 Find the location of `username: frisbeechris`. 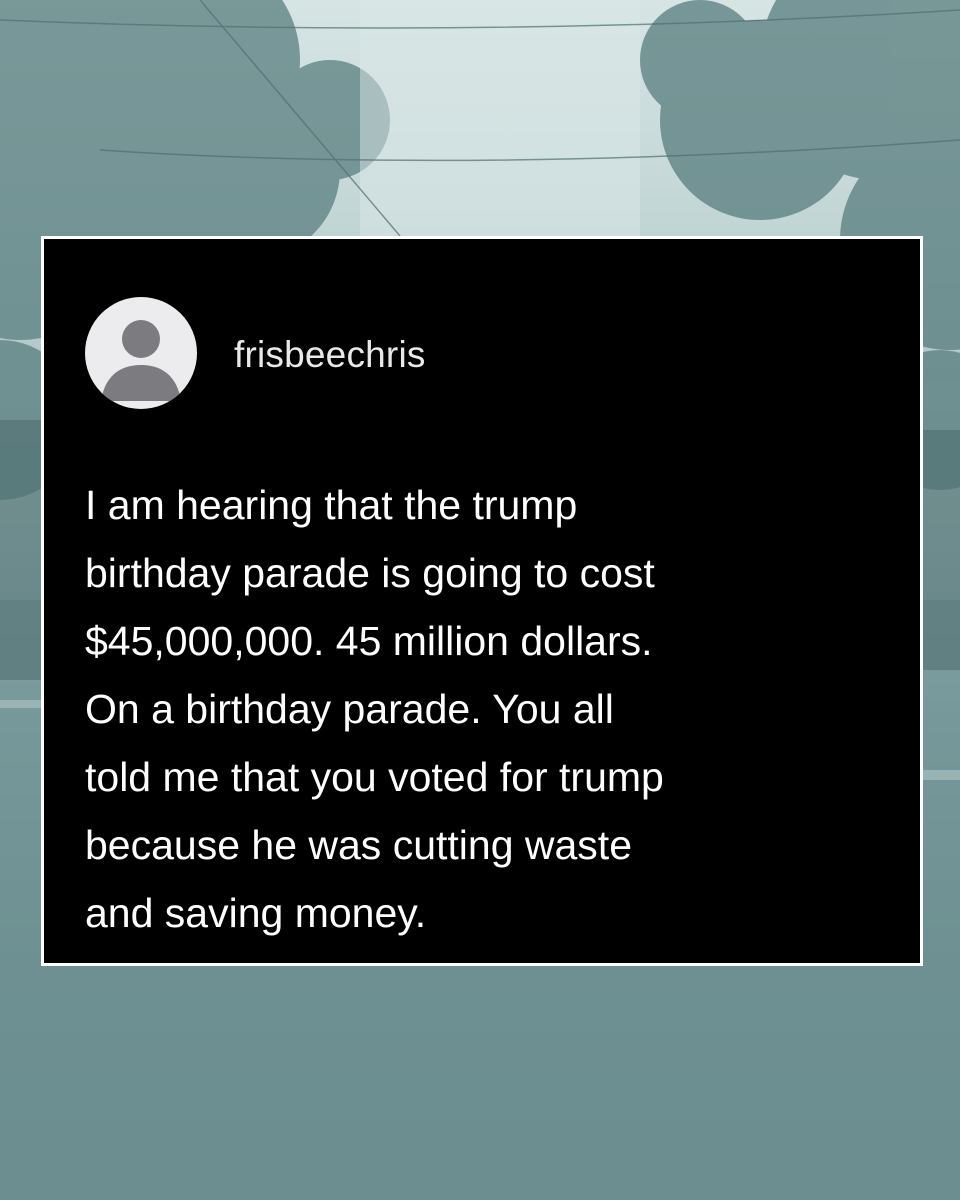

username: frisbeechris is located at coordinates (330, 355).